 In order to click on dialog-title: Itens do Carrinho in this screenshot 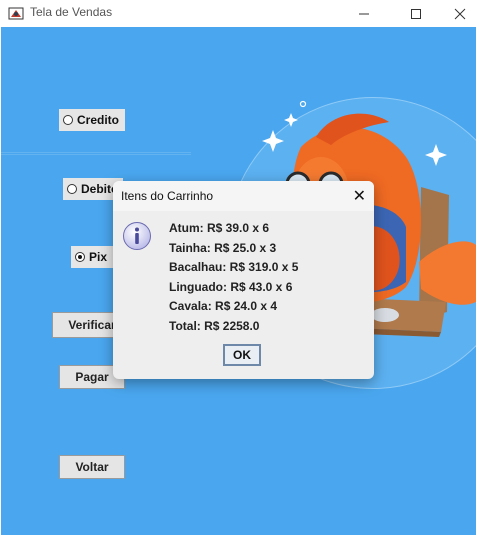, I will do `click(167, 196)`.